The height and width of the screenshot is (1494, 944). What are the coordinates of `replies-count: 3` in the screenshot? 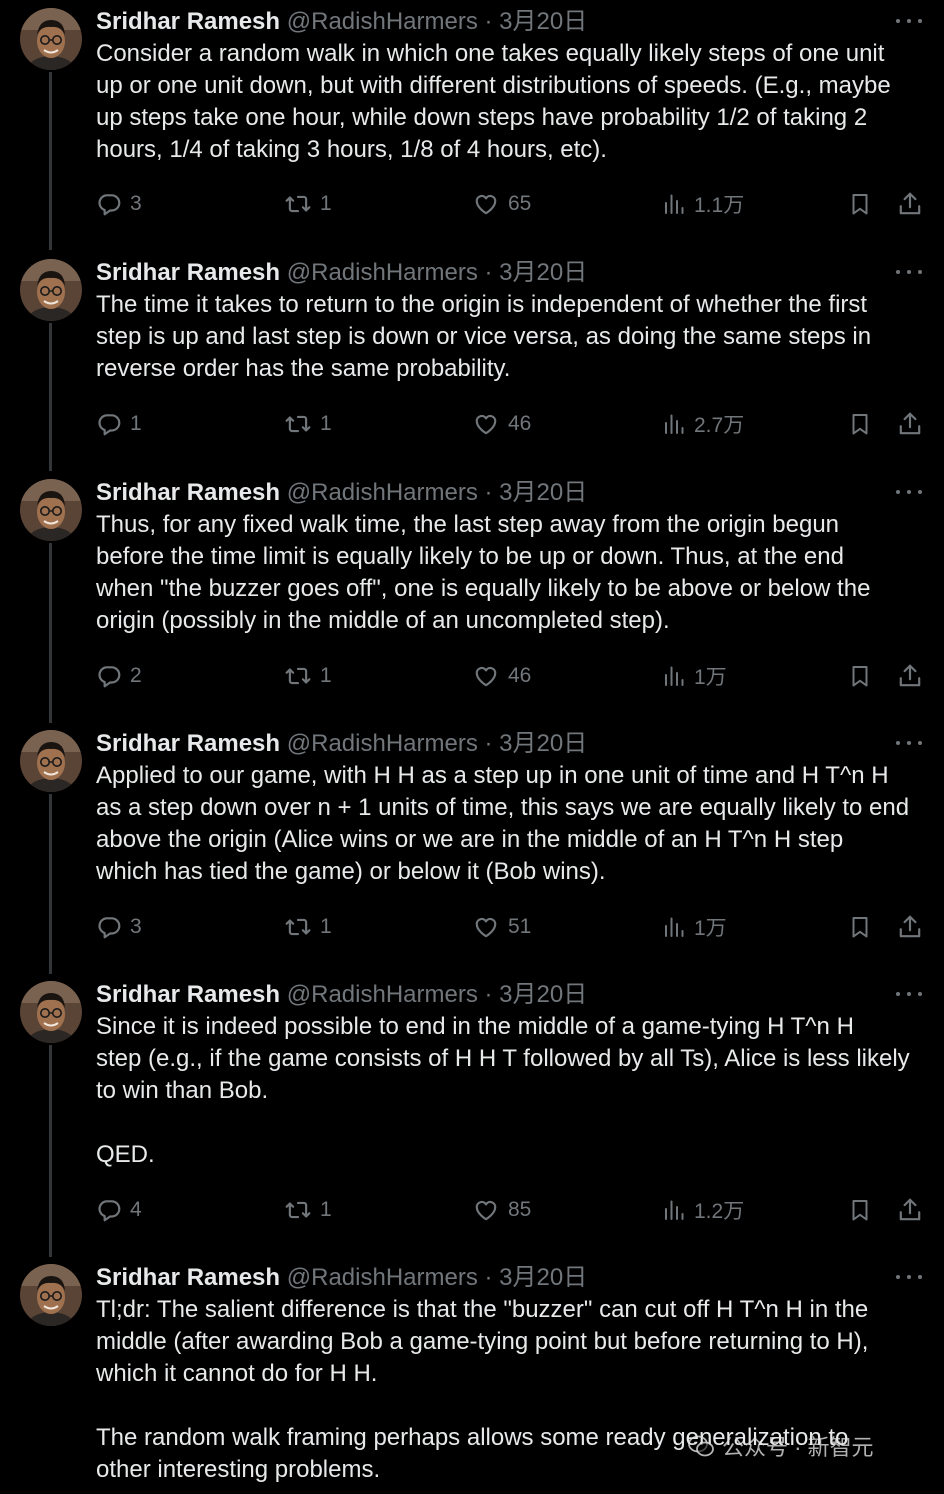 It's located at (136, 203).